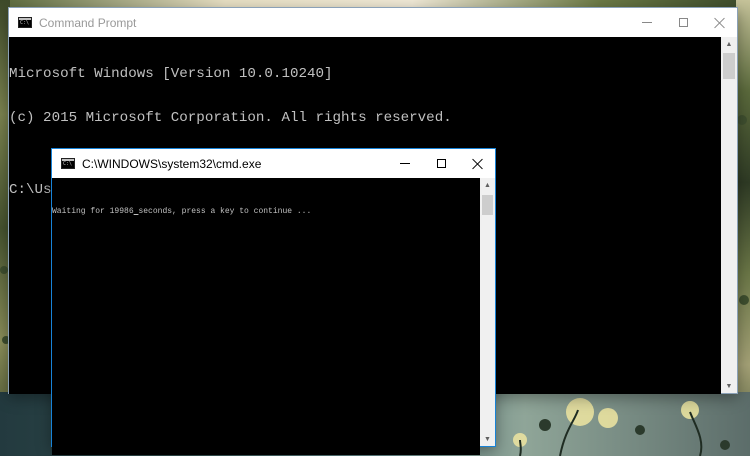 The height and width of the screenshot is (456, 750). What do you see at coordinates (88, 22) in the screenshot?
I see `window-title: Command Prompt` at bounding box center [88, 22].